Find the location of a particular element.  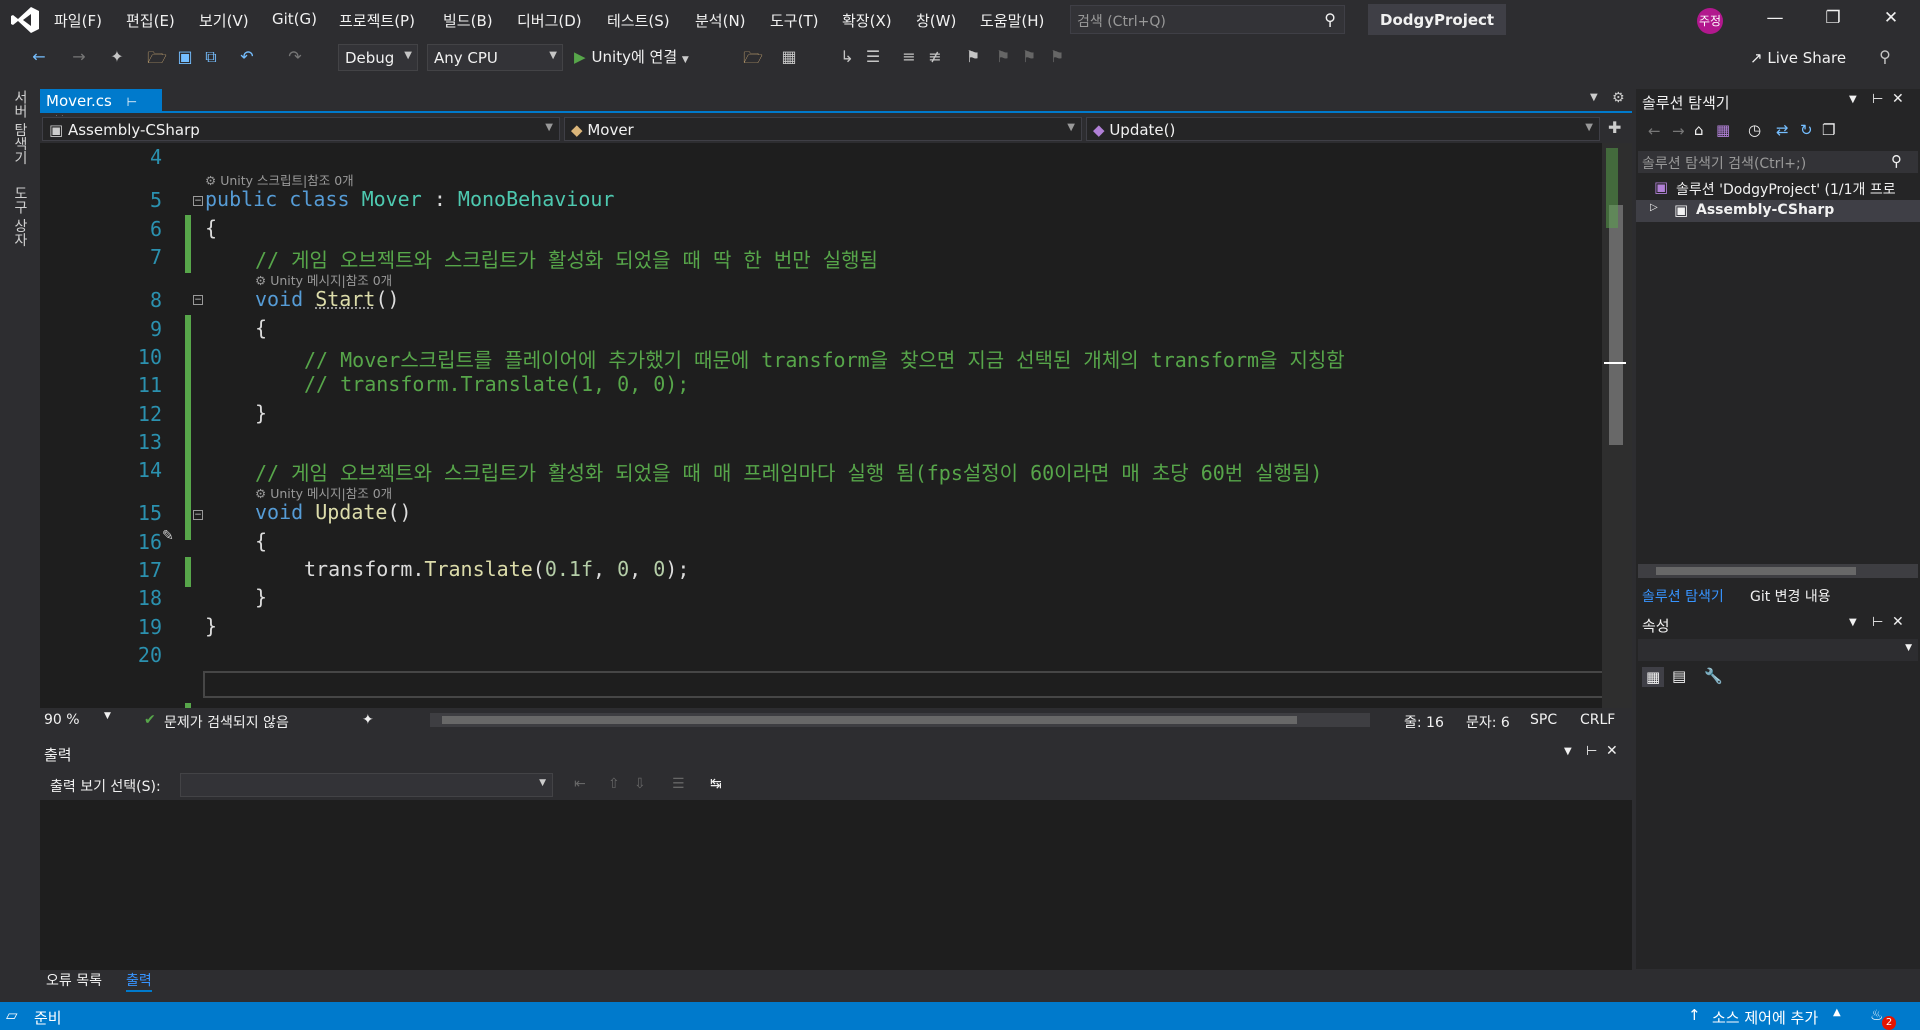

properties-object-select: ▼ is located at coordinates (1778, 650).